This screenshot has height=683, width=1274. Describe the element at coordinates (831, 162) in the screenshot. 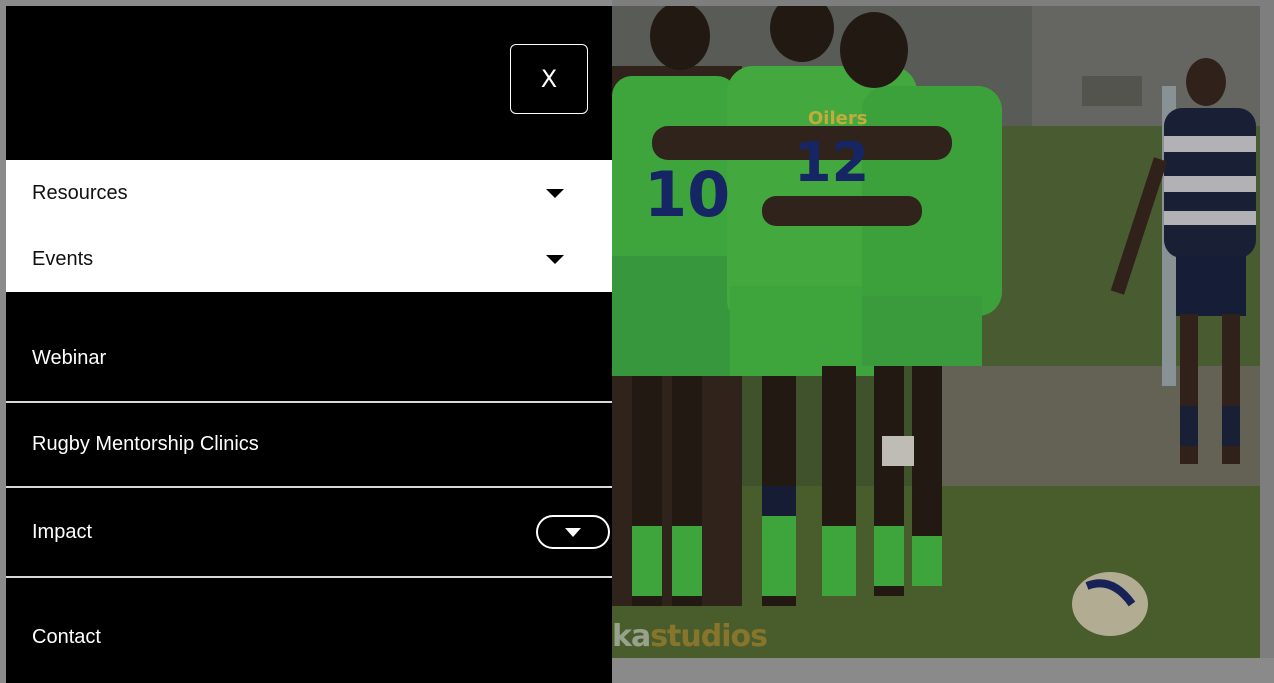

I see `jersey-number-12: 12` at that location.